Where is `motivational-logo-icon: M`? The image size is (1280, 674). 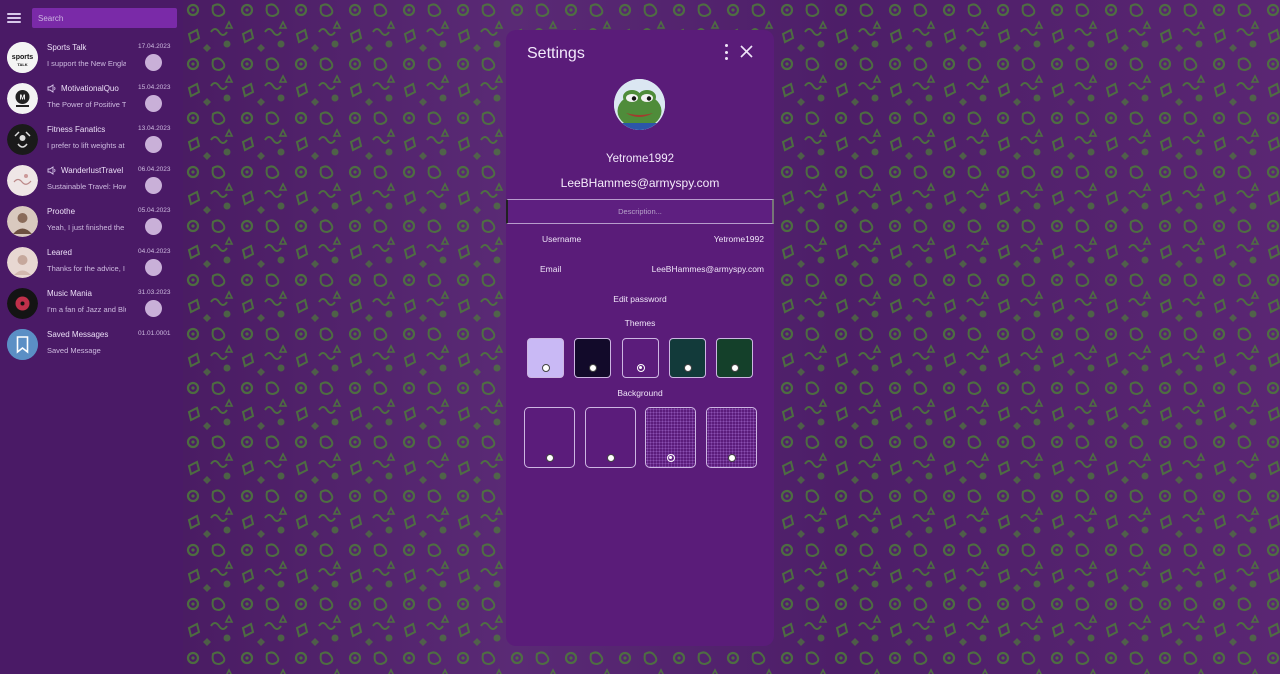
motivational-logo-icon: M is located at coordinates (22, 98).